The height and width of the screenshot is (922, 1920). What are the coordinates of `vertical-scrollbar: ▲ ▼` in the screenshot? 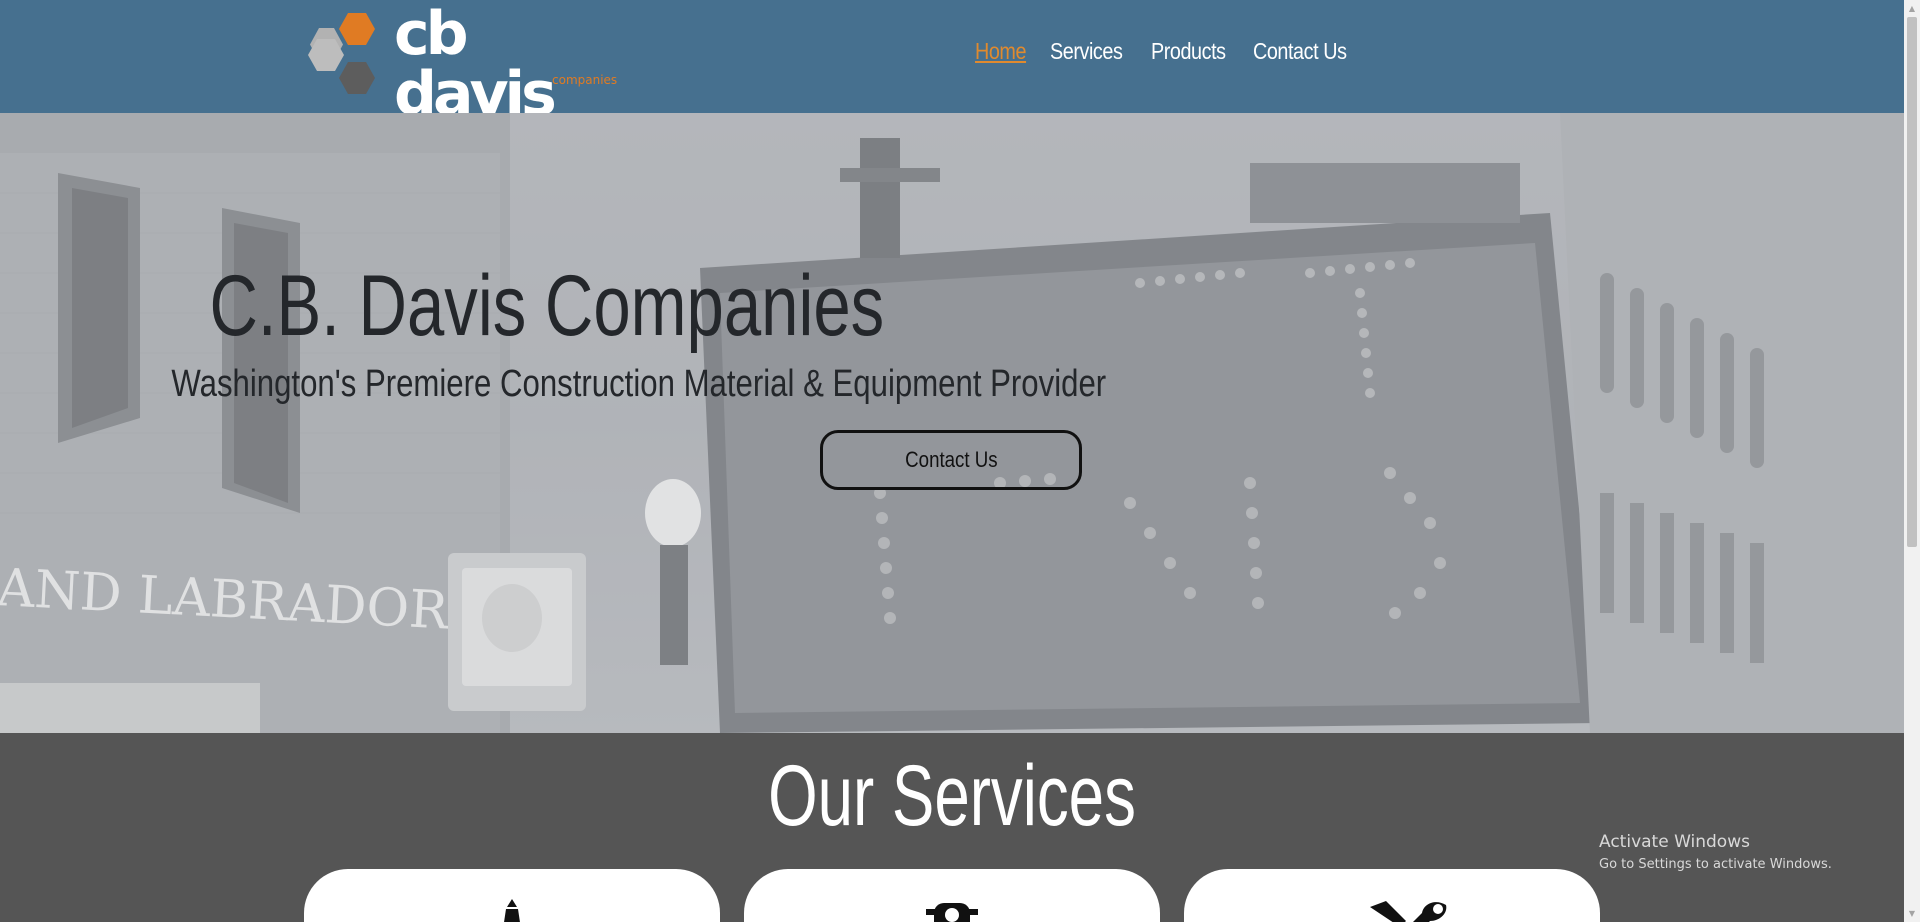 It's located at (1912, 461).